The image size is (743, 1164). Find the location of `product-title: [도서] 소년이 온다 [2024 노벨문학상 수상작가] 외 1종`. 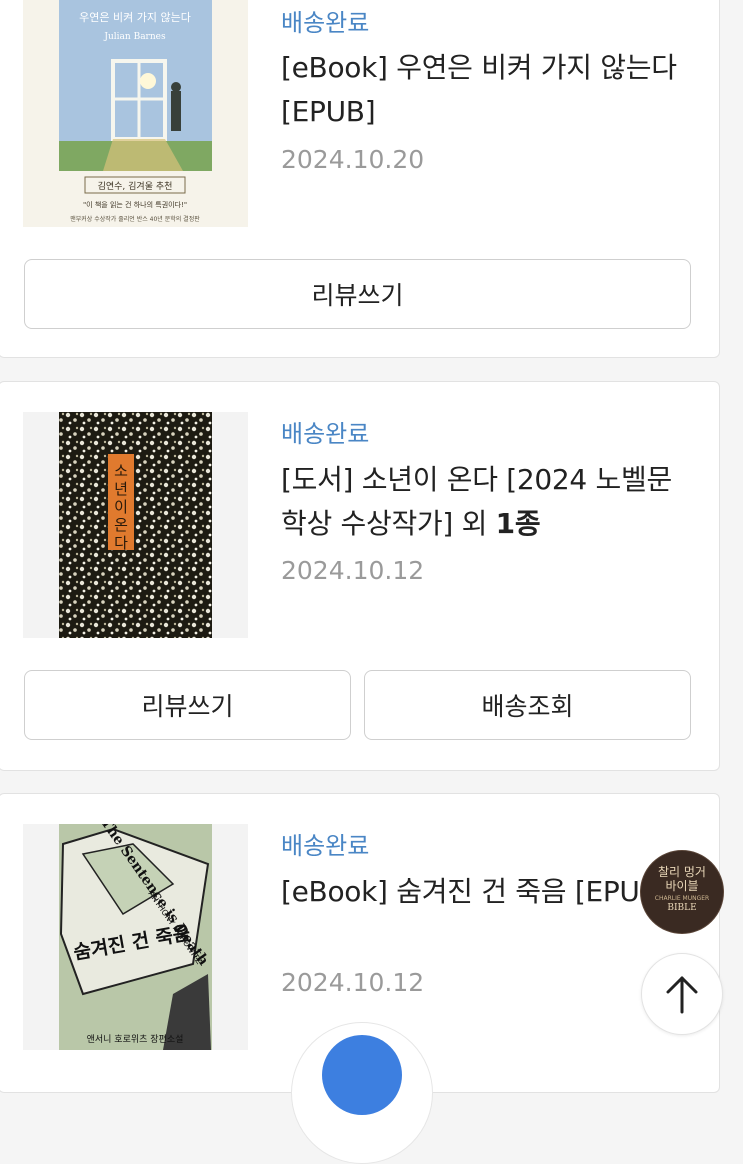

product-title: [도서] 소년이 온다 [2024 노벨문학상 수상작가] 외 1종 is located at coordinates (486, 502).